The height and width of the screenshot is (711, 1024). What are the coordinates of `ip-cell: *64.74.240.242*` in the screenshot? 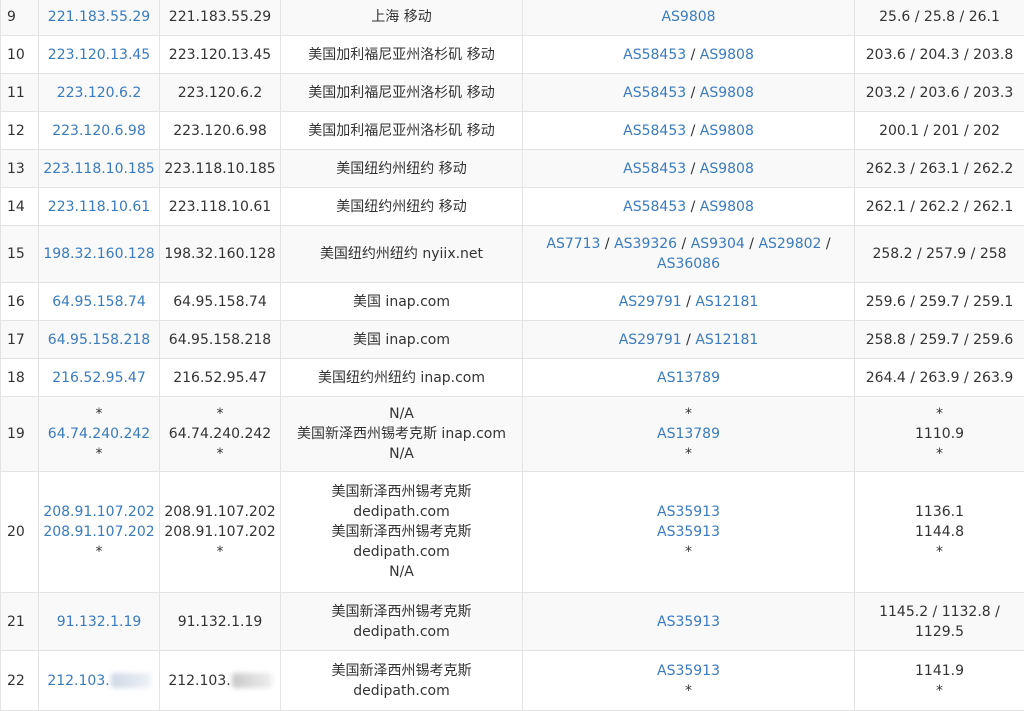 It's located at (99, 434).